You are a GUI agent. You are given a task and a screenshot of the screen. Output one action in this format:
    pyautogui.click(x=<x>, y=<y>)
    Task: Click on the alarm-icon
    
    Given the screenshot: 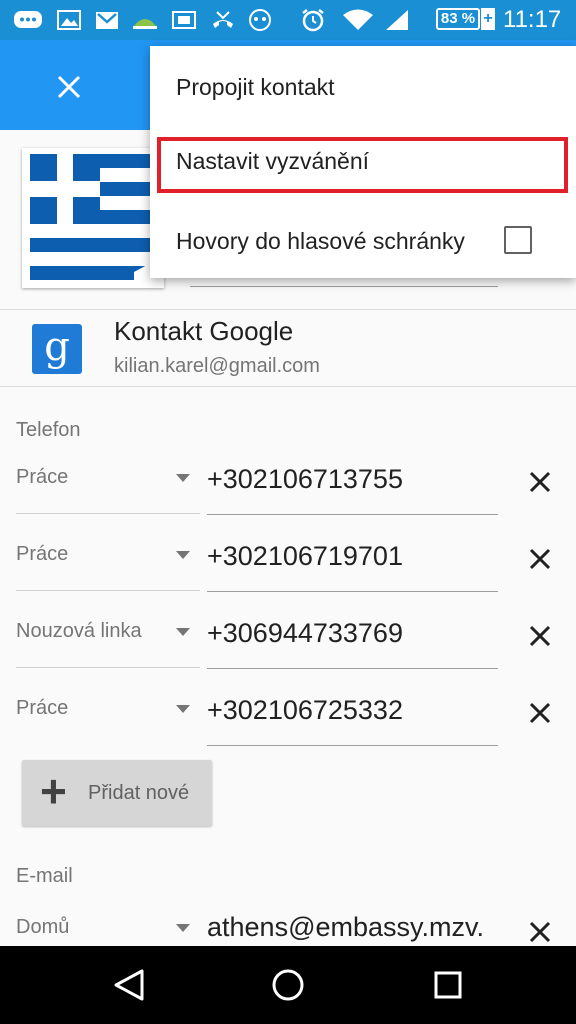 What is the action you would take?
    pyautogui.click(x=313, y=20)
    